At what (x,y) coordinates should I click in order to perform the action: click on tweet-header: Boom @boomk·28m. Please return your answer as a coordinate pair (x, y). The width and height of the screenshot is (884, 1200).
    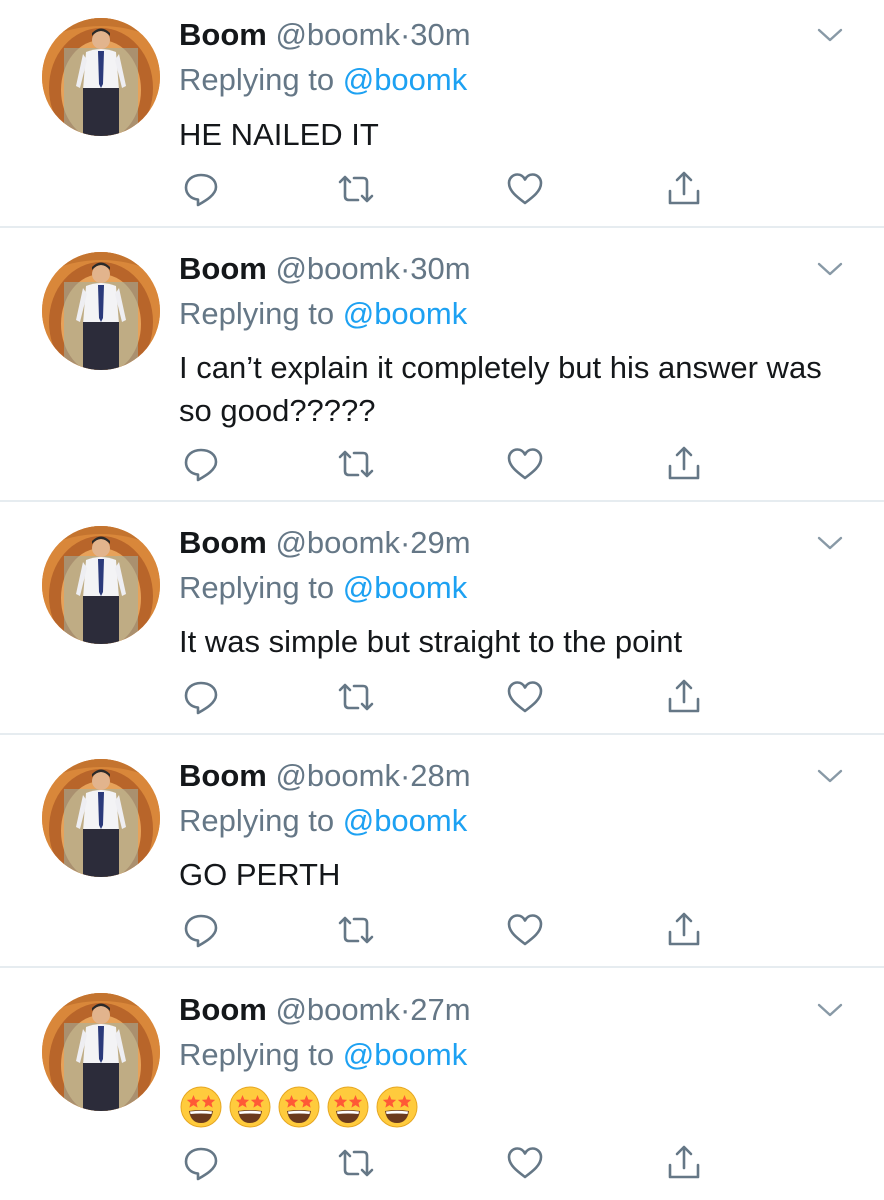
    Looking at the image, I should click on (325, 776).